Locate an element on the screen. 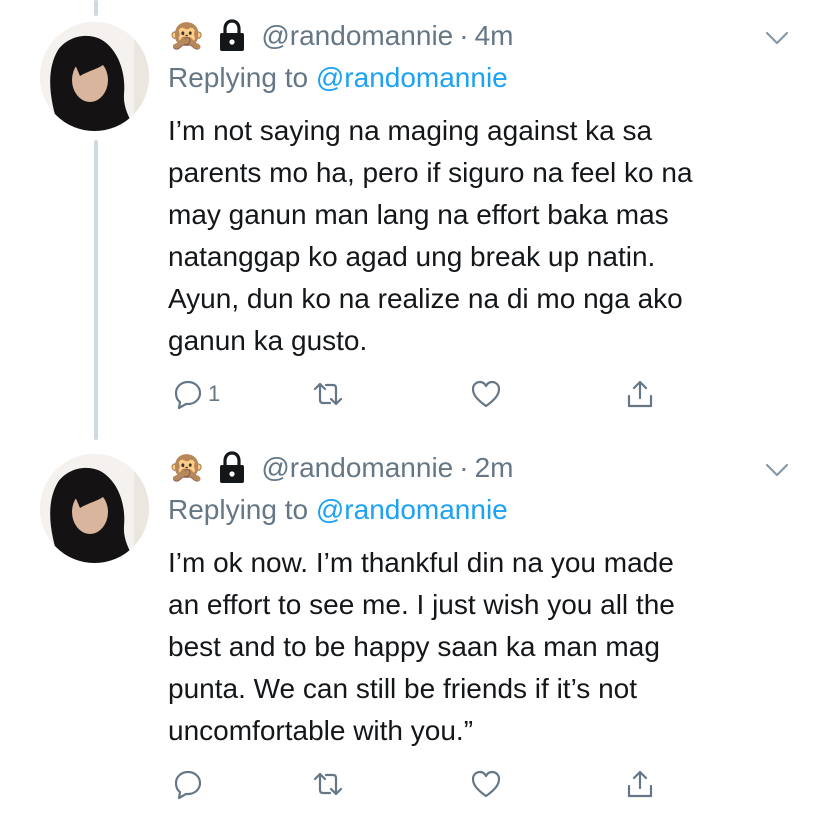  tweet-text-line: I’m ok now. I’m thankful din na you made is located at coordinates (421, 562).